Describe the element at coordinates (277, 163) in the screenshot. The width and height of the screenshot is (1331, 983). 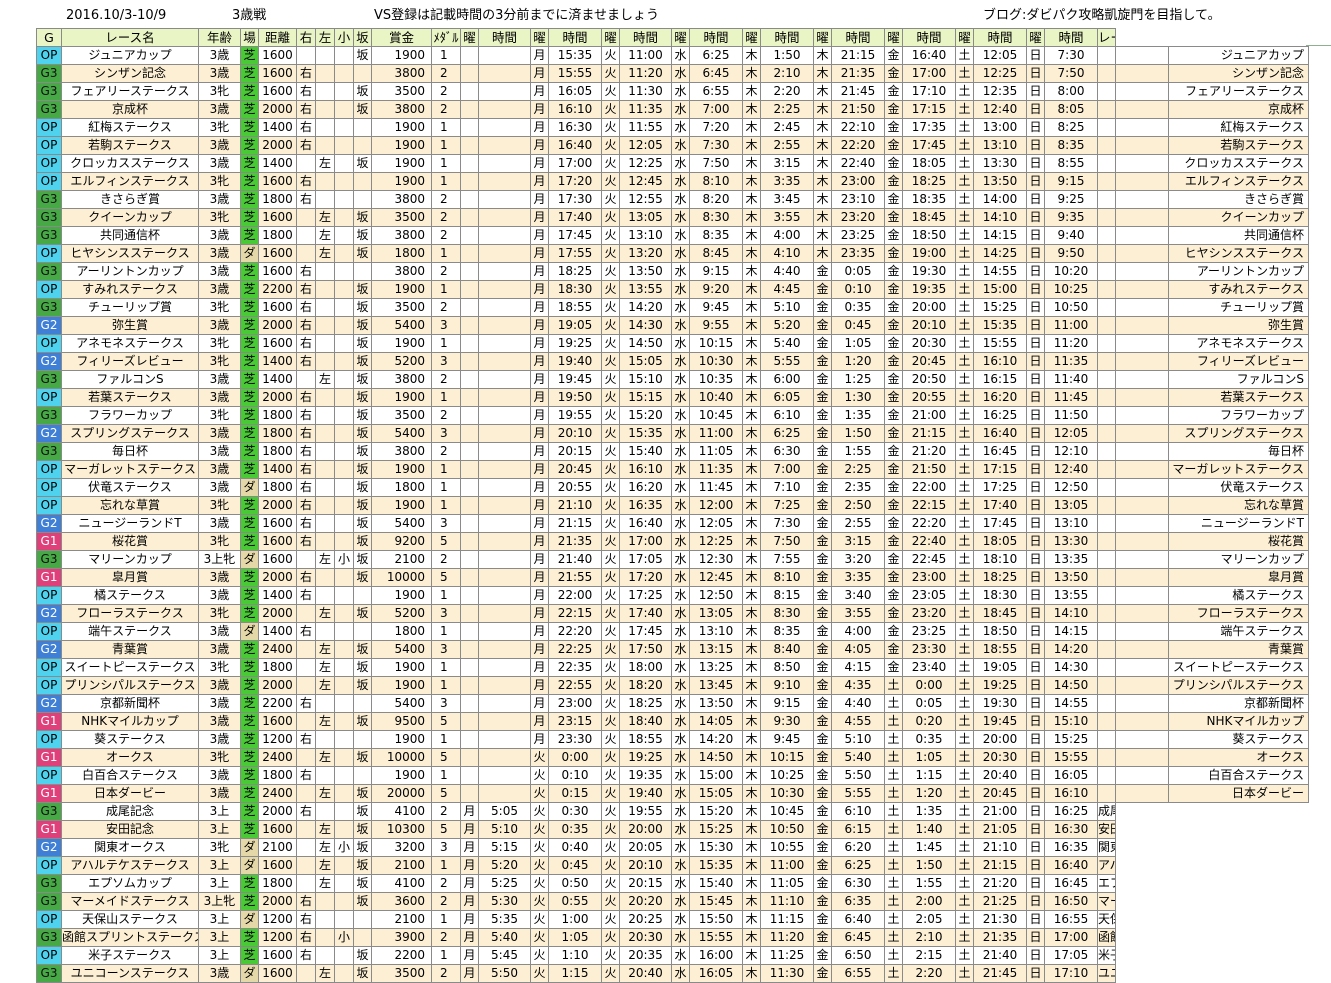
I see `distance-cell: 1400` at that location.